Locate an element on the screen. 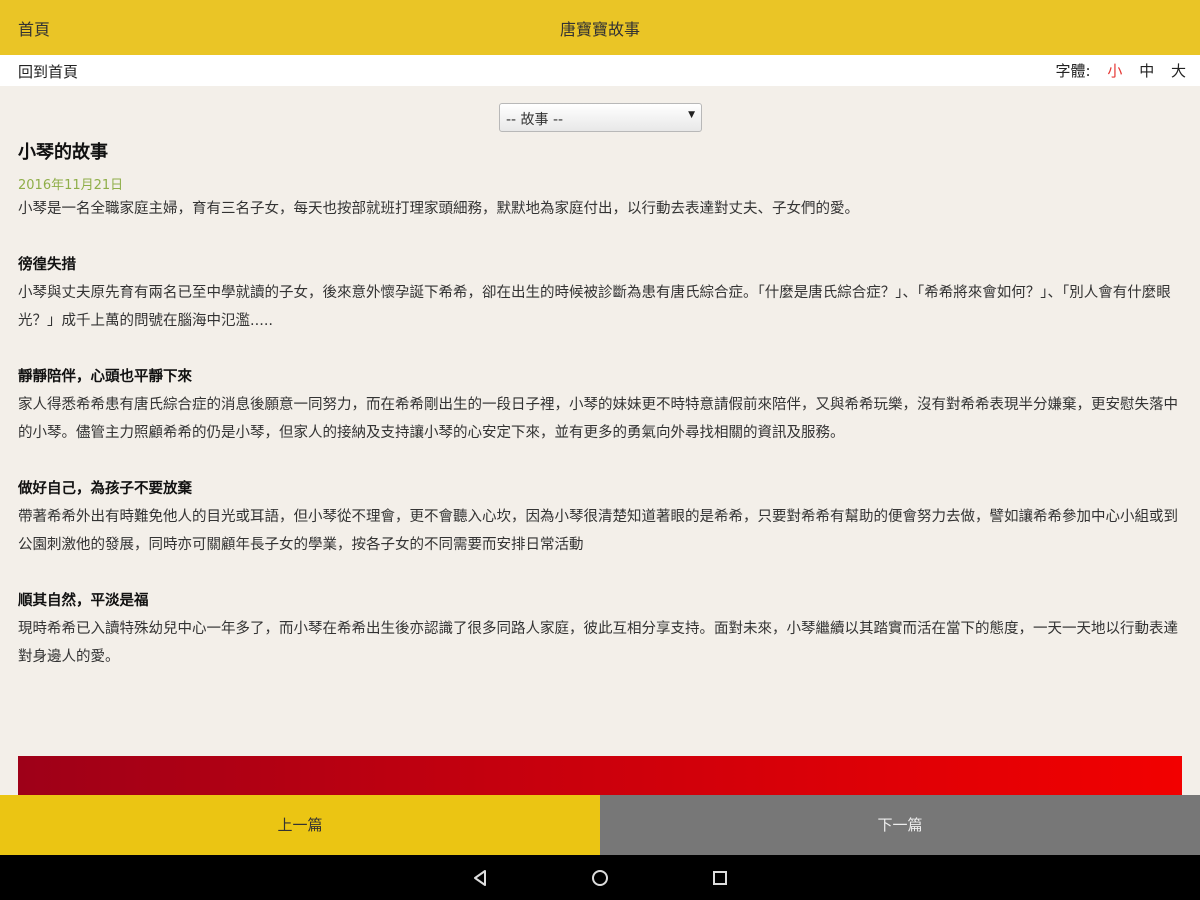 The height and width of the screenshot is (900, 1200). font-size-small: 小 is located at coordinates (1114, 71).